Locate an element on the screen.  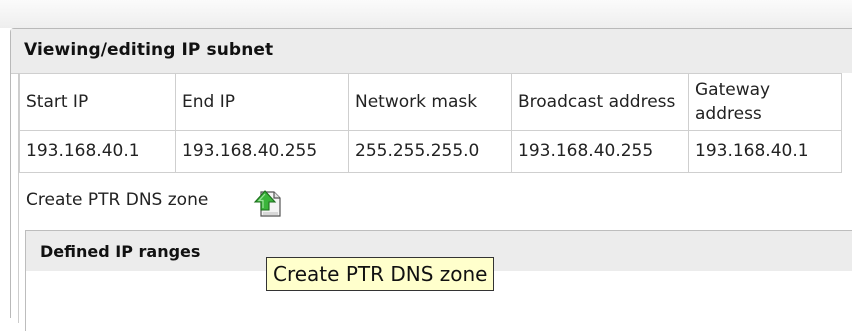
ip-ranges-title: Defined IP ranges is located at coordinates (120, 251).